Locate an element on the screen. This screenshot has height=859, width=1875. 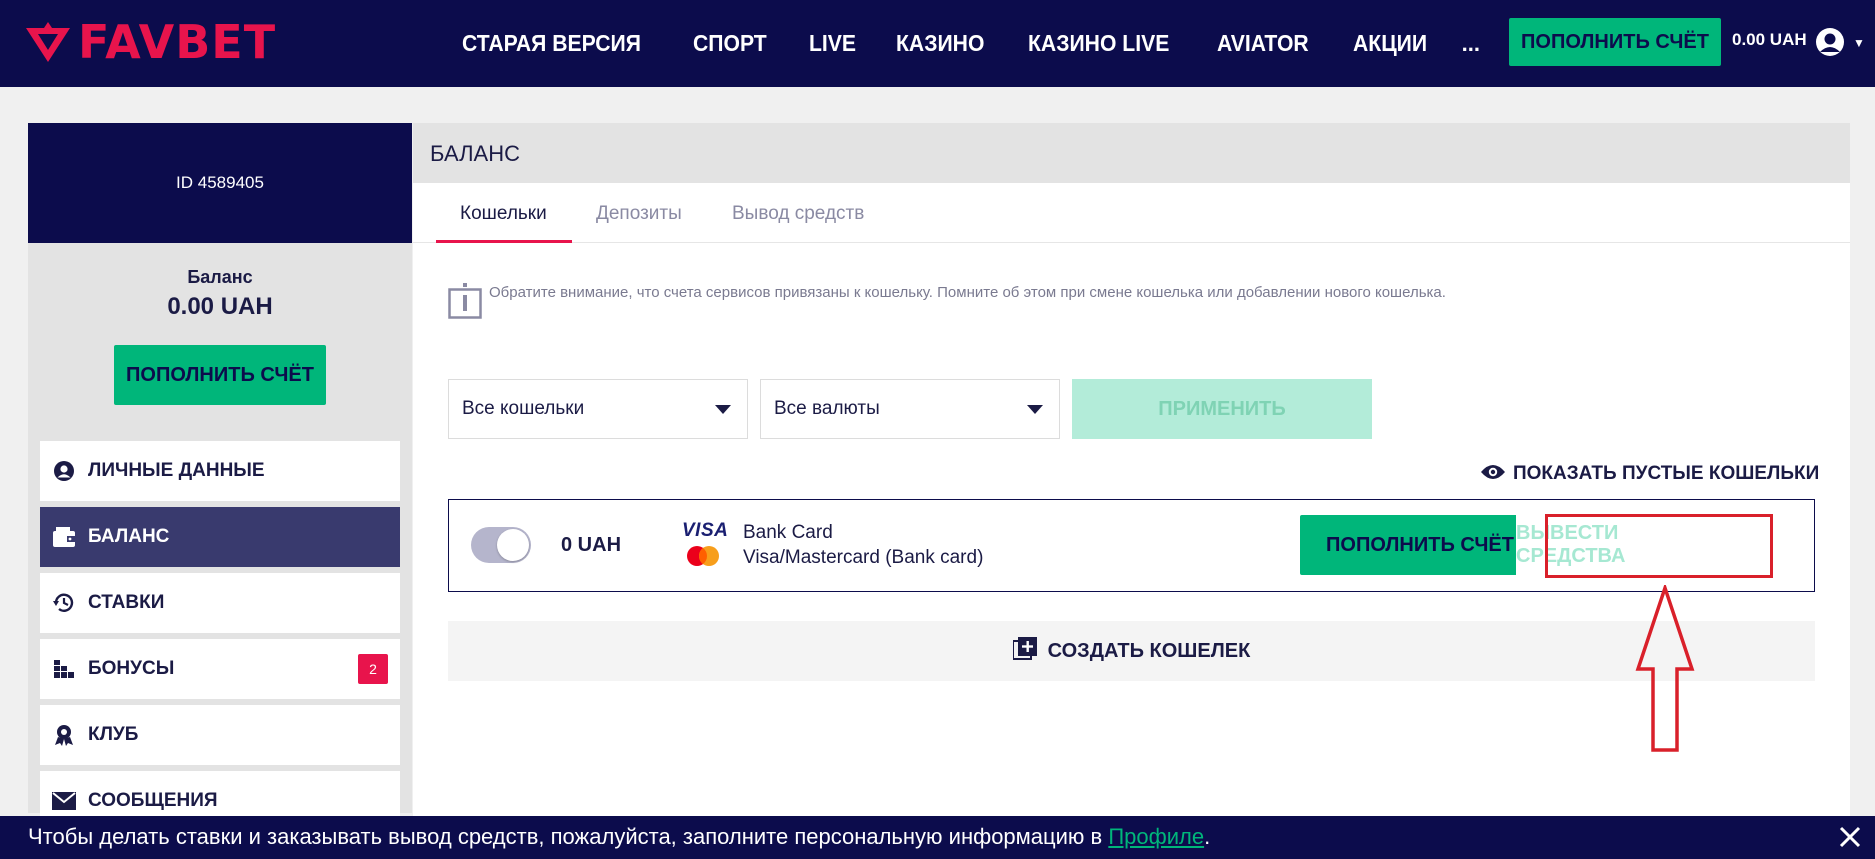
wallet-filter-value: Все кошельки is located at coordinates (523, 408).